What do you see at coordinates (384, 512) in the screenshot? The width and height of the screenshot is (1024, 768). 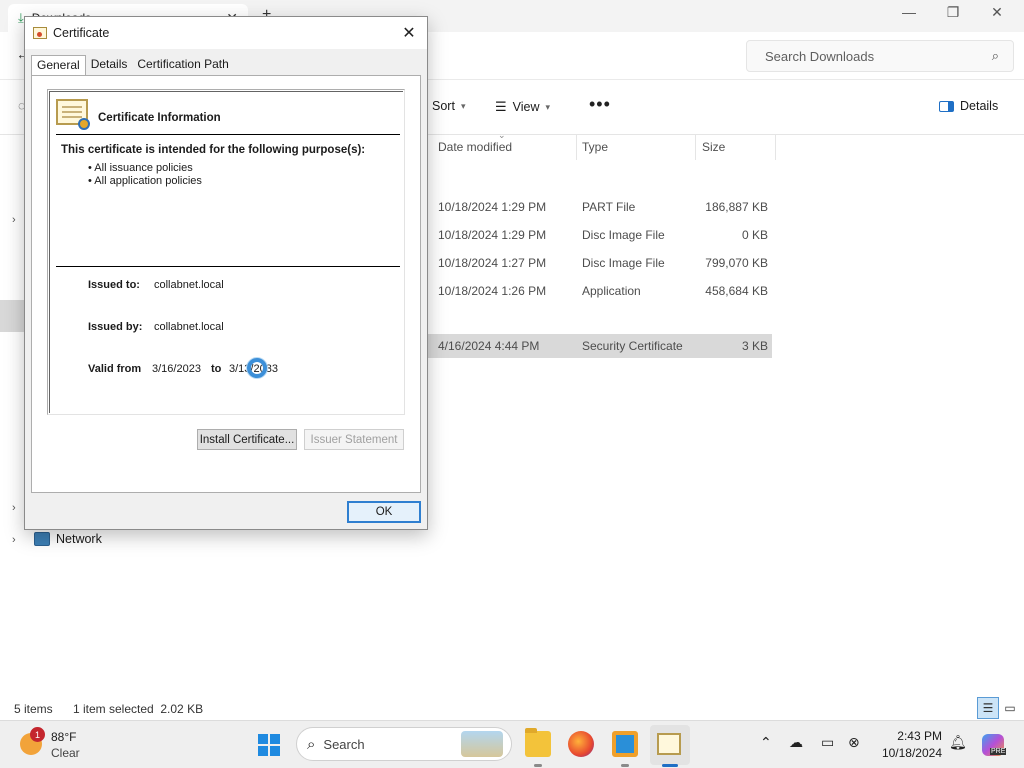 I see `ok-button: OK` at bounding box center [384, 512].